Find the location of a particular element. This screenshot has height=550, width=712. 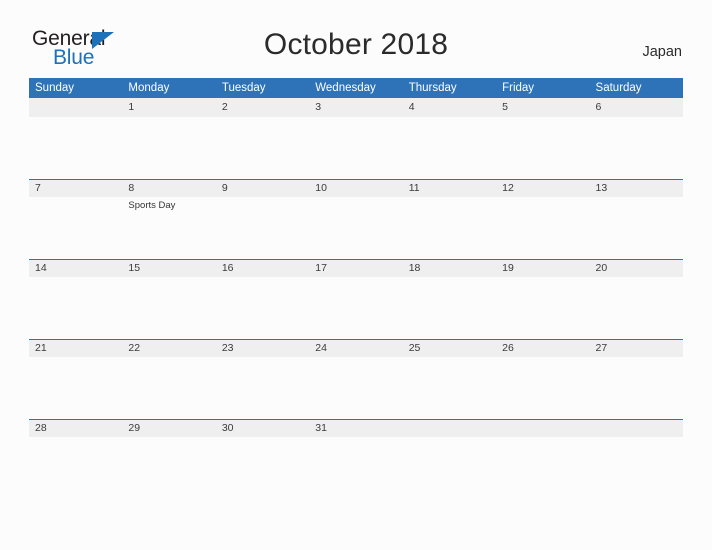

day-number: 23 is located at coordinates (262, 348).